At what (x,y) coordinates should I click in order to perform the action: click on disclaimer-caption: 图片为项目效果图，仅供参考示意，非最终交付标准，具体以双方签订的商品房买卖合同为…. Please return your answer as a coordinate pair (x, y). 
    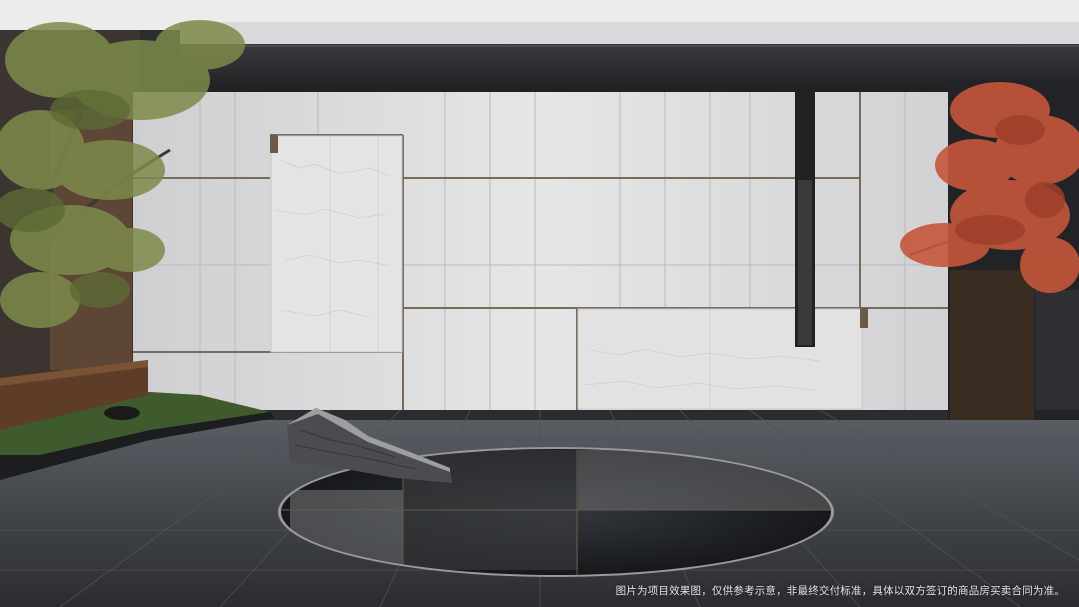
    Looking at the image, I should click on (840, 591).